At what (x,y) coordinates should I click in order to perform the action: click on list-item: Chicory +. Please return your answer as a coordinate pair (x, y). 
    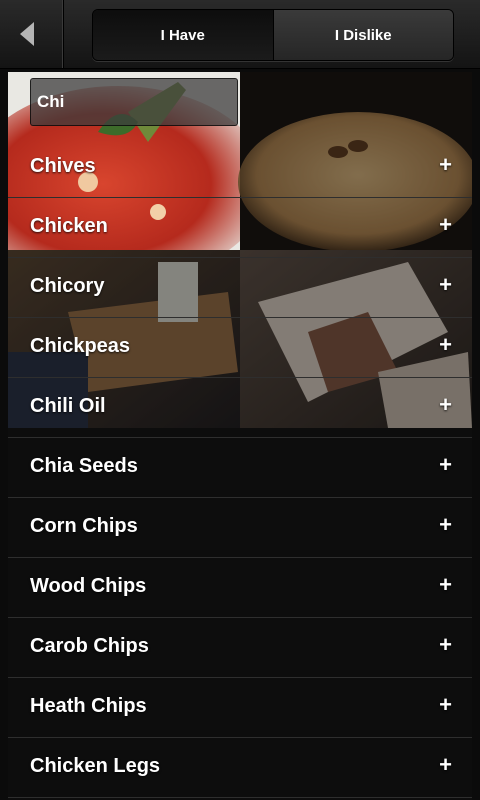
    Looking at the image, I should click on (240, 288).